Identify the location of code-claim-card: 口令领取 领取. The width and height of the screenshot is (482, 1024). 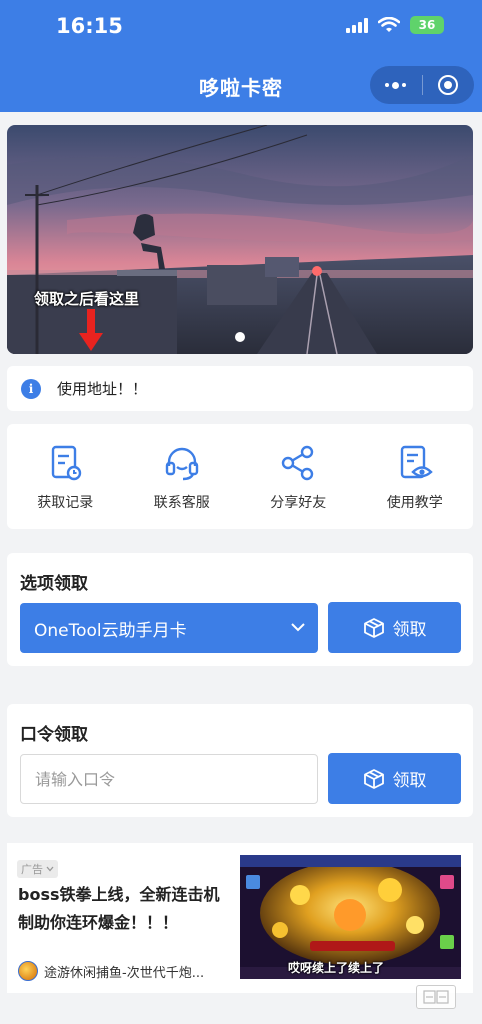
(240, 760).